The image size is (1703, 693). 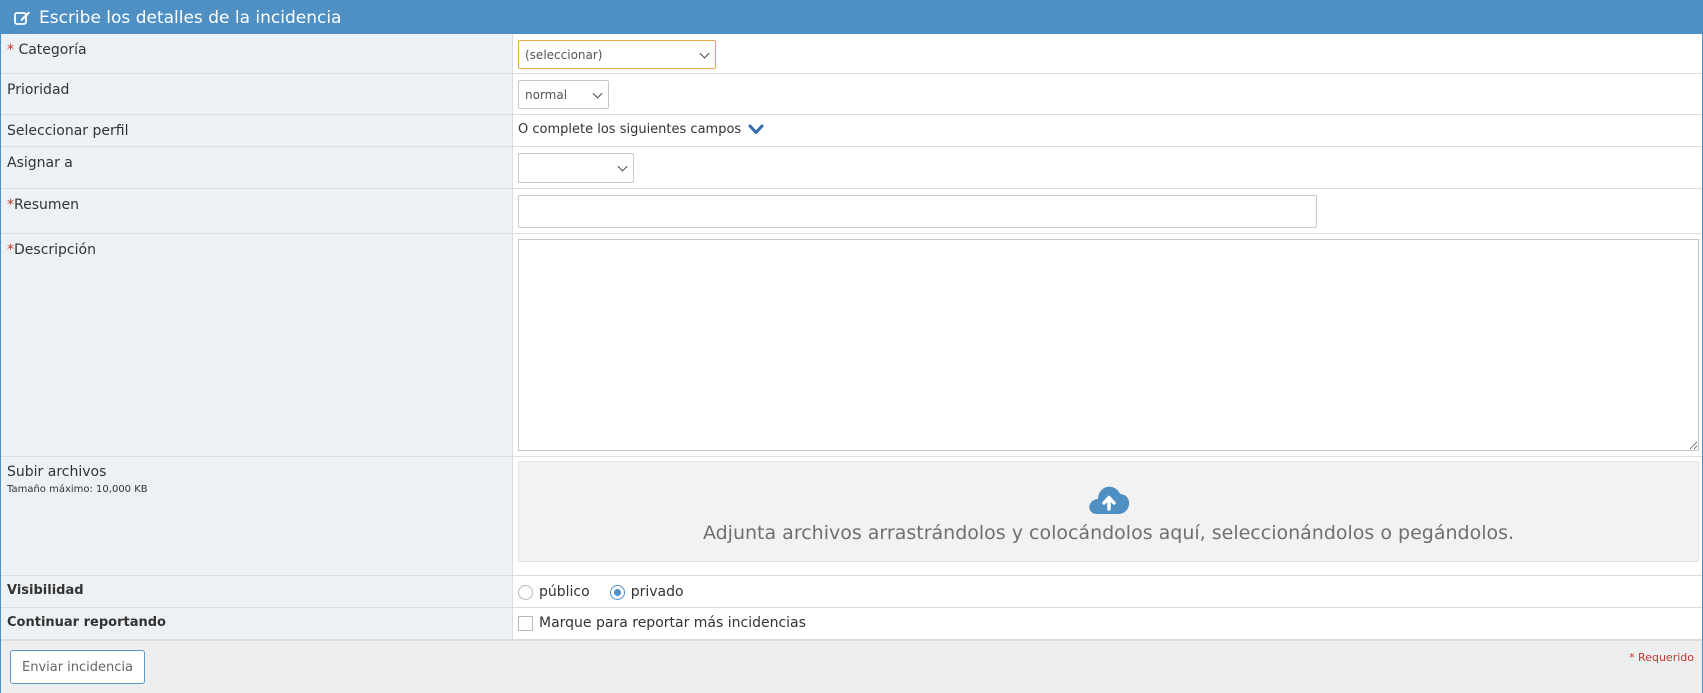 What do you see at coordinates (917, 211) in the screenshot?
I see `summary-input` at bounding box center [917, 211].